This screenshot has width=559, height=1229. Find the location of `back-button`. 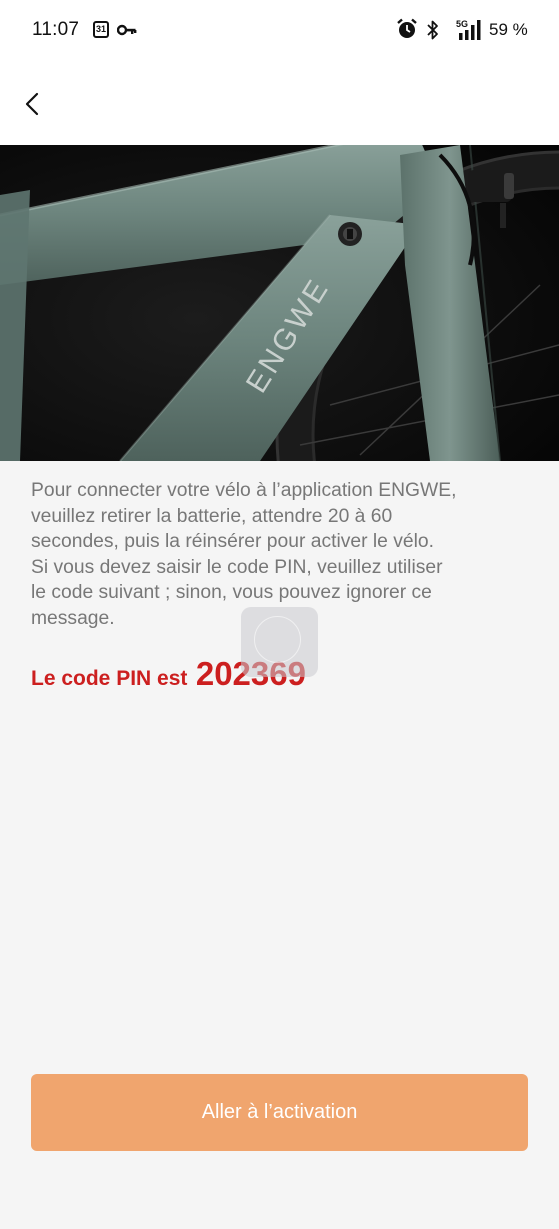

back-button is located at coordinates (34, 104).